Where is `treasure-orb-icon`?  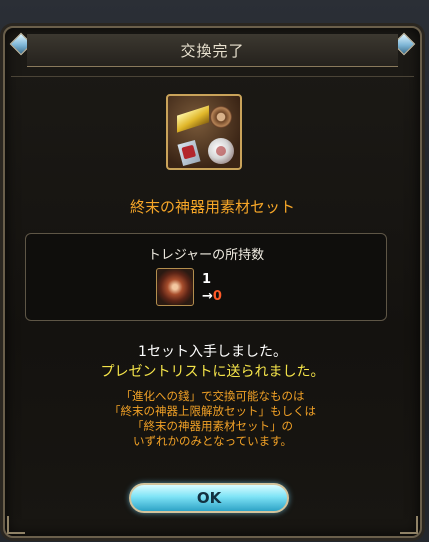
treasure-orb-icon is located at coordinates (175, 287).